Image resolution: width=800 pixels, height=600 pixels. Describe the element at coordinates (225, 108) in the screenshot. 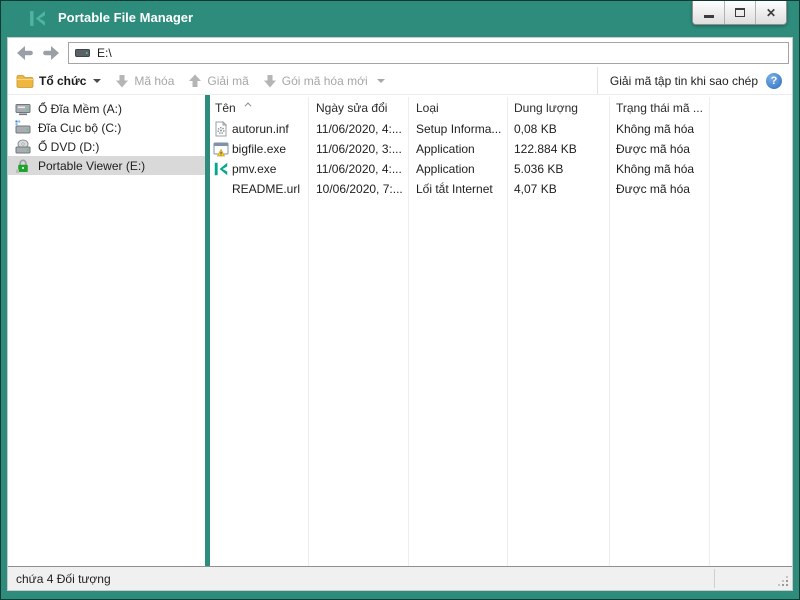

I see `column-header-name: Tên` at that location.